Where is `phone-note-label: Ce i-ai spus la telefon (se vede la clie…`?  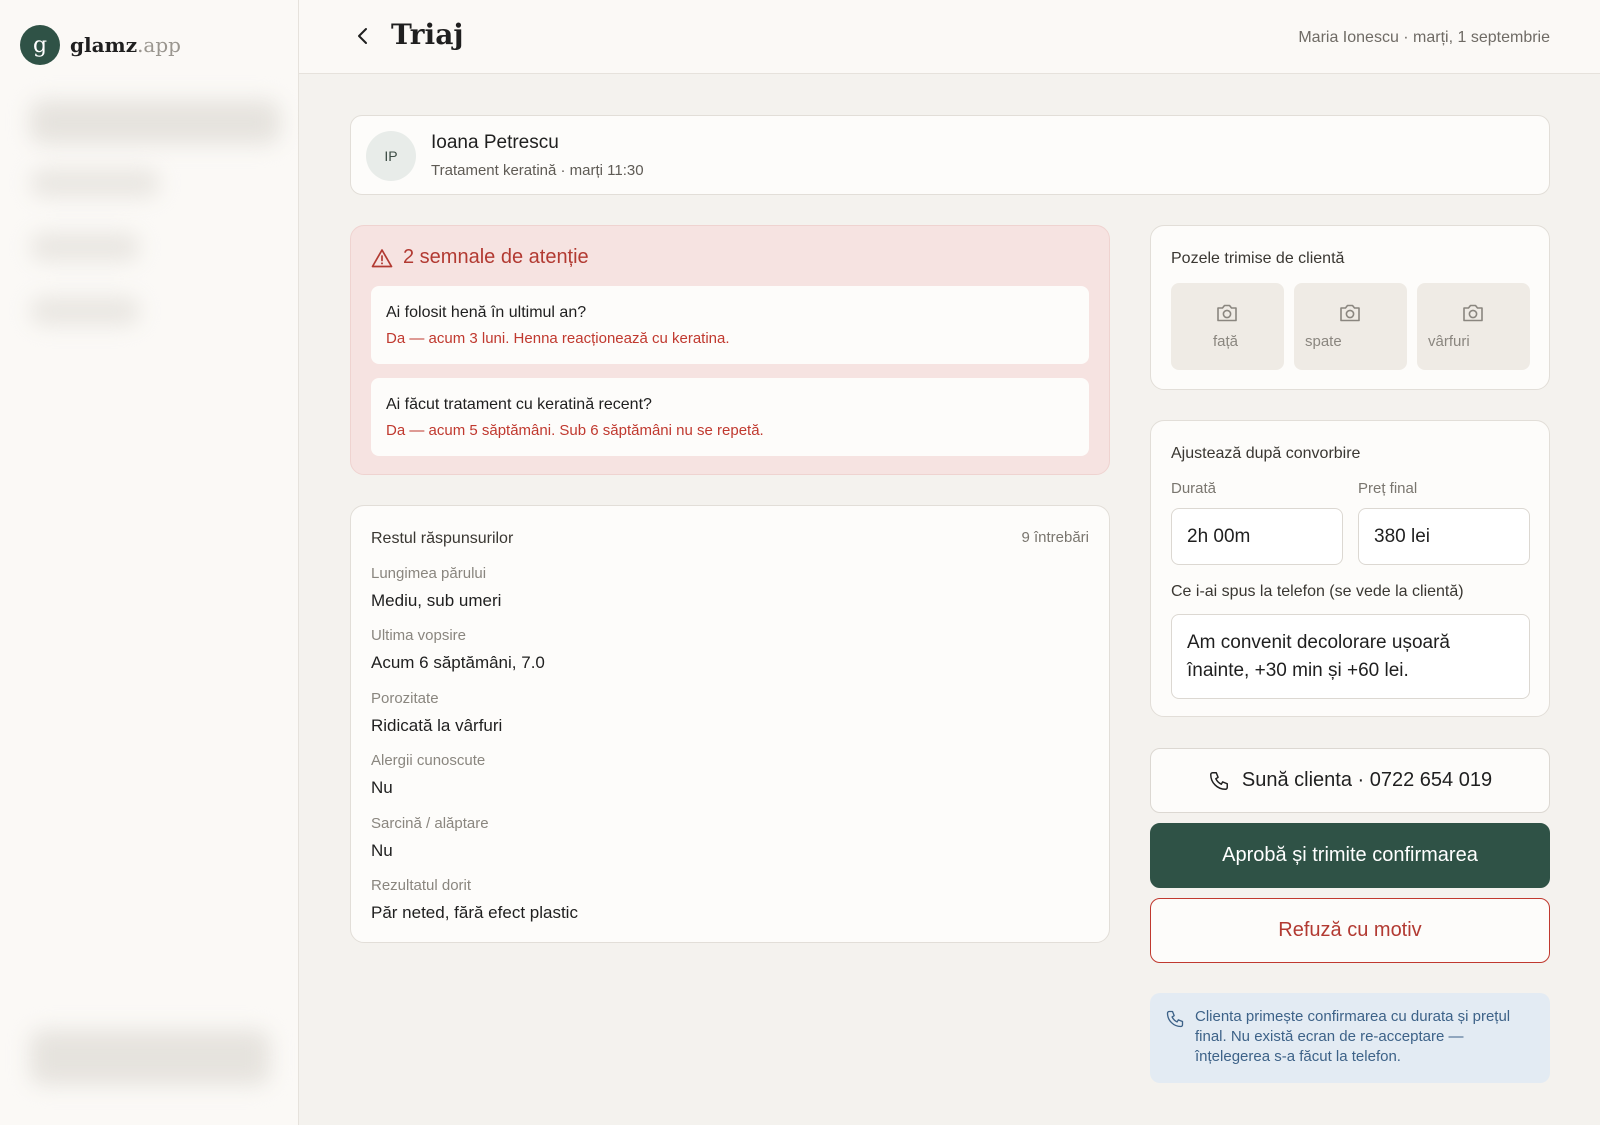 phone-note-label: Ce i-ai spus la telefon (se vede la clie… is located at coordinates (1317, 591).